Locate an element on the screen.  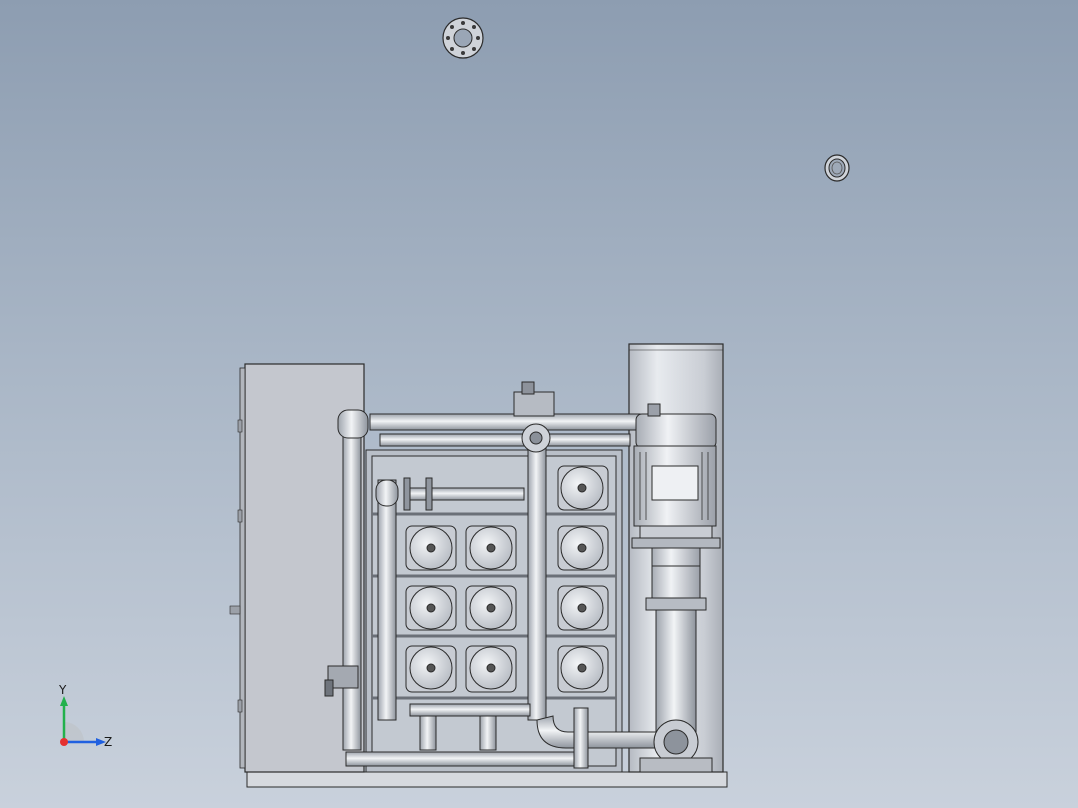
flange-icon is located at coordinates (463, 38).